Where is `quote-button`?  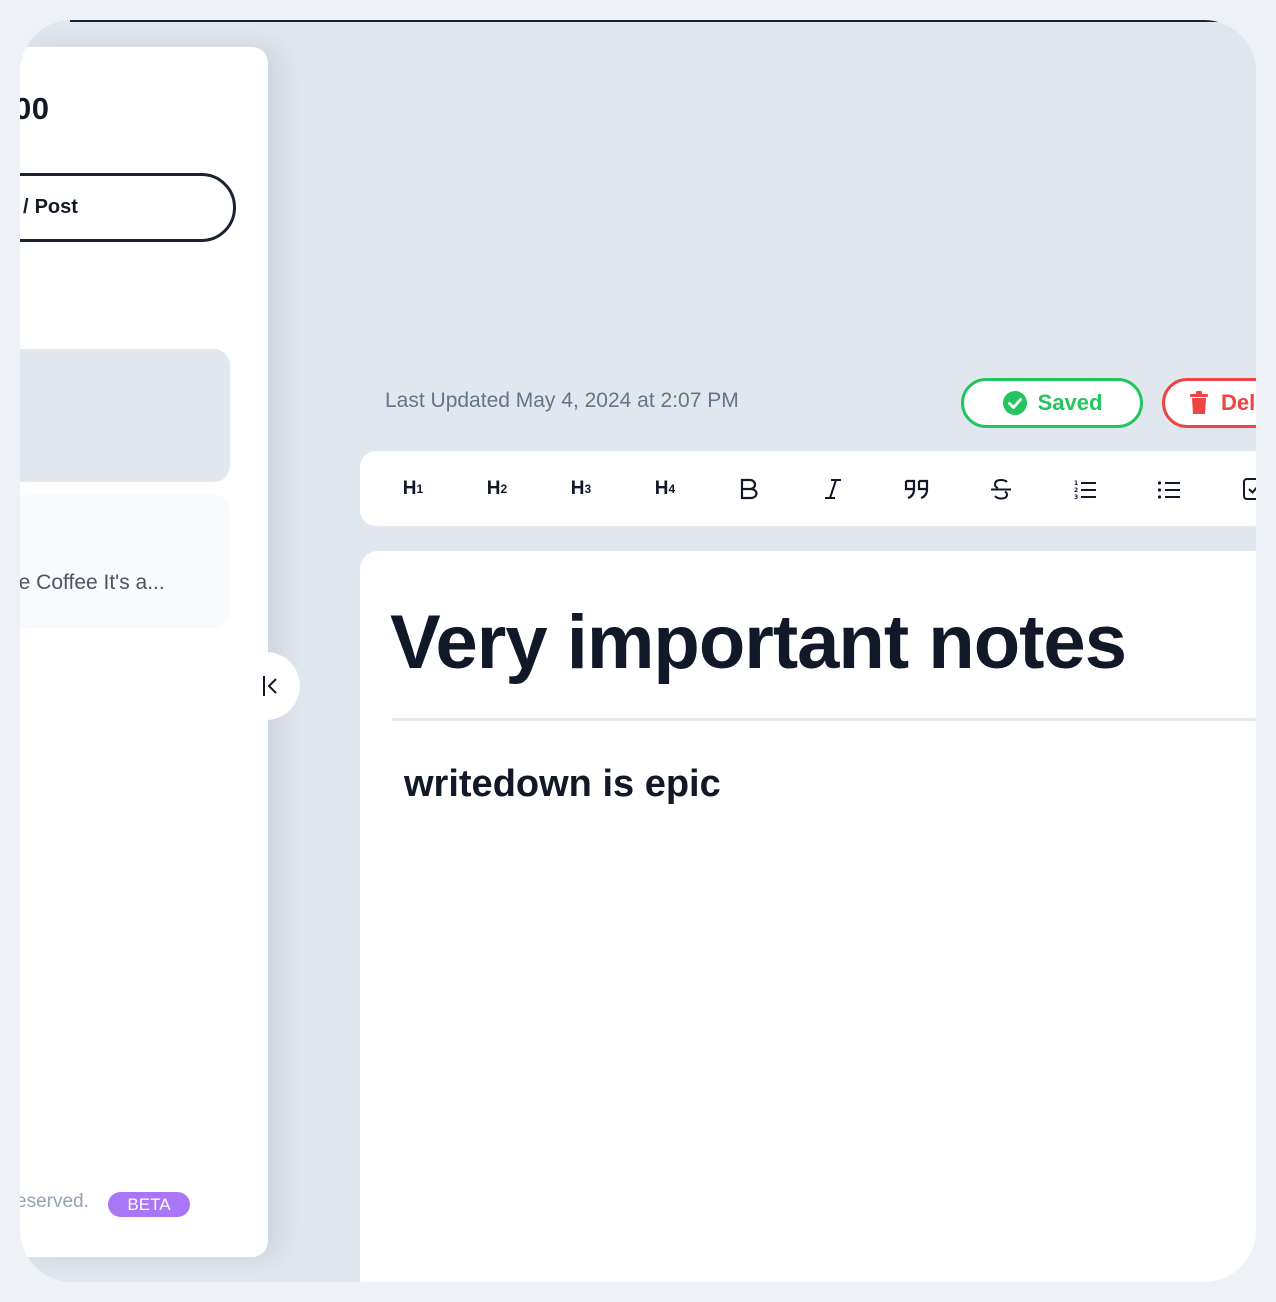 quote-button is located at coordinates (917, 488).